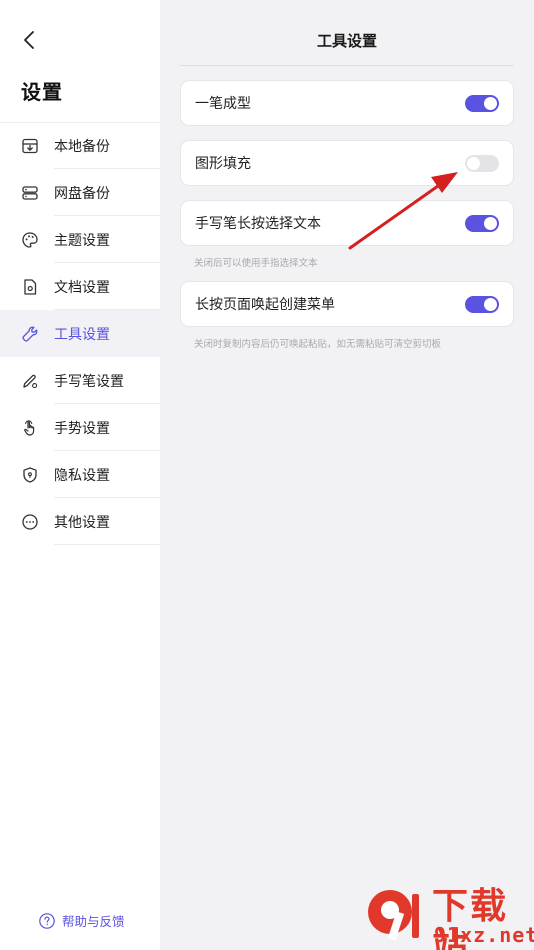 This screenshot has width=534, height=950. I want to click on sidebar-item-other: 其他设置, so click(80, 521).